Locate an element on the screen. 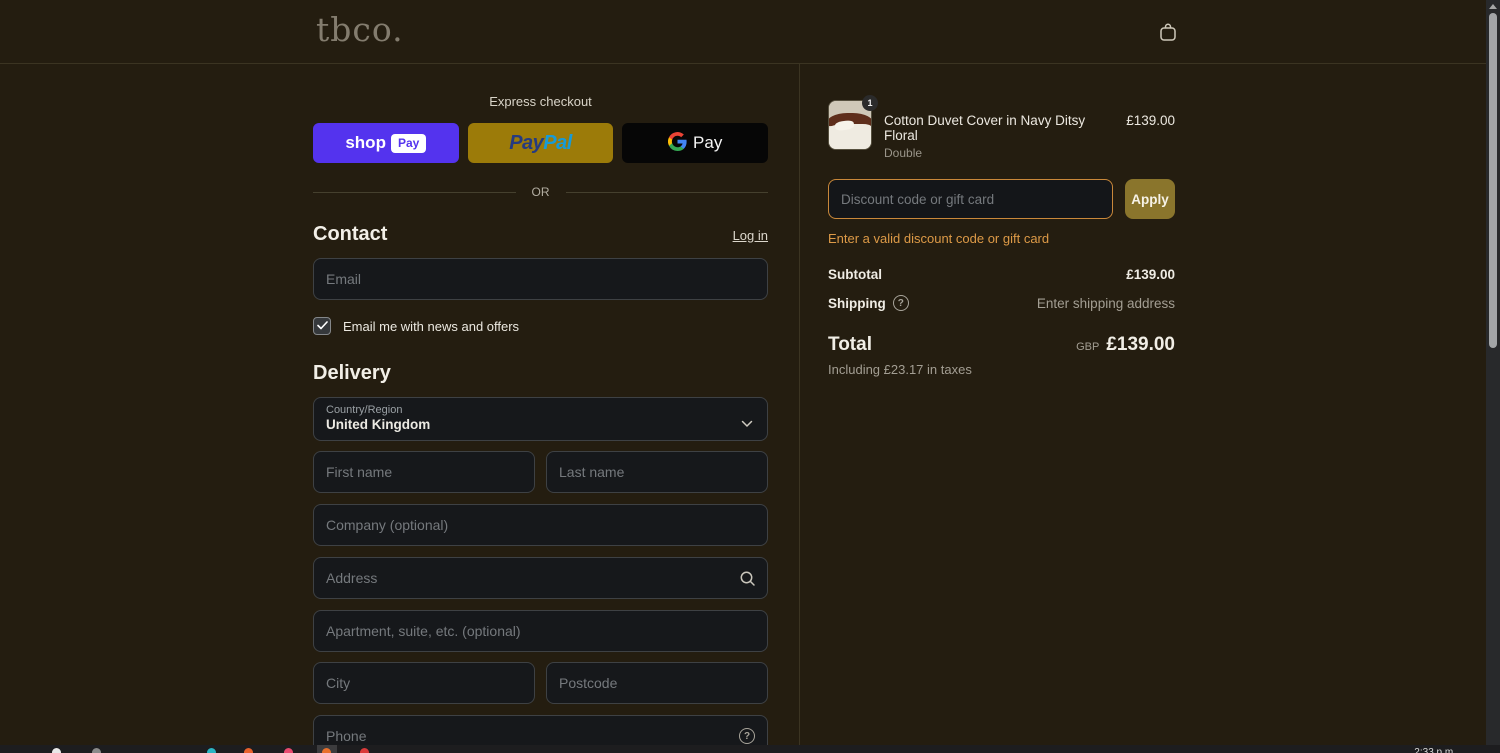 This screenshot has height=753, width=1500. total-row: Total GBP £139.00 is located at coordinates (1001, 345).